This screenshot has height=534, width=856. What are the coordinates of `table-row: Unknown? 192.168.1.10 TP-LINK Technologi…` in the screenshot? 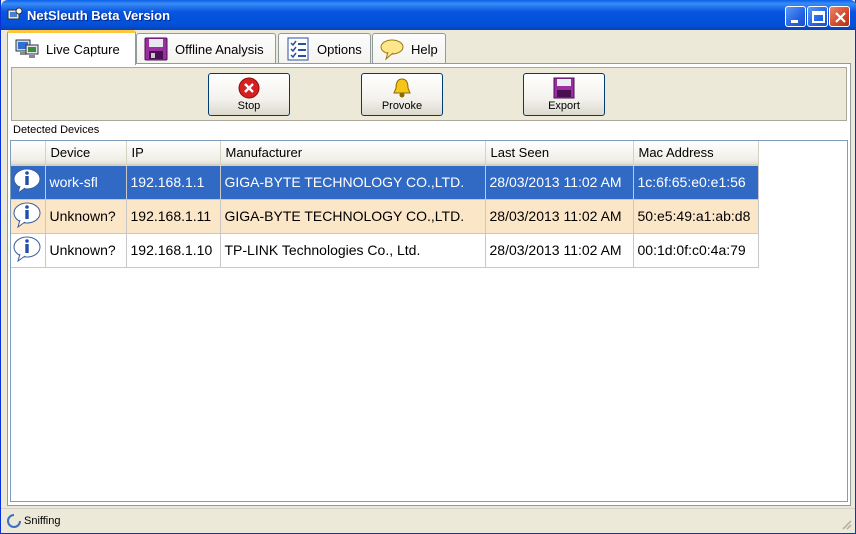 It's located at (385, 250).